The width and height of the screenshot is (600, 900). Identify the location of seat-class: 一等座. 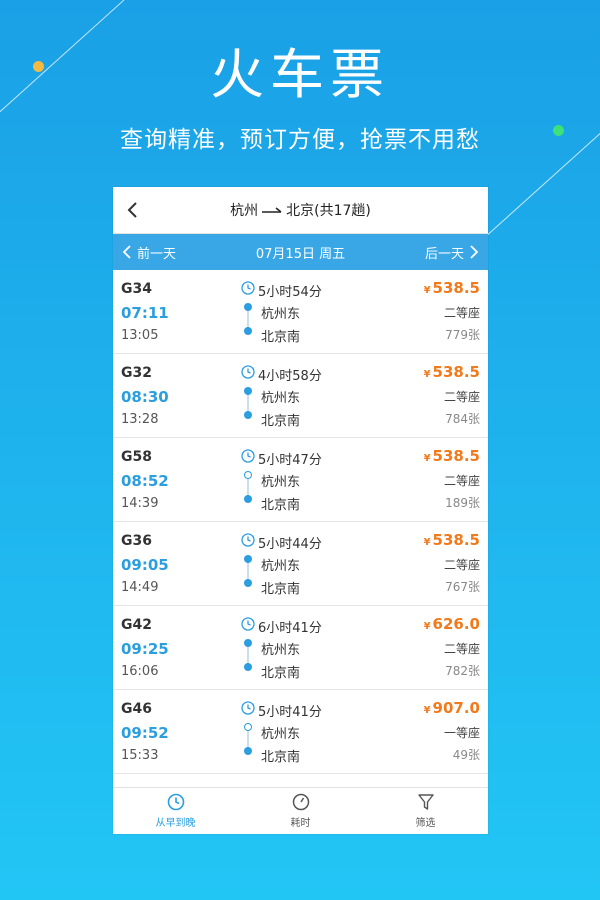
(461, 733).